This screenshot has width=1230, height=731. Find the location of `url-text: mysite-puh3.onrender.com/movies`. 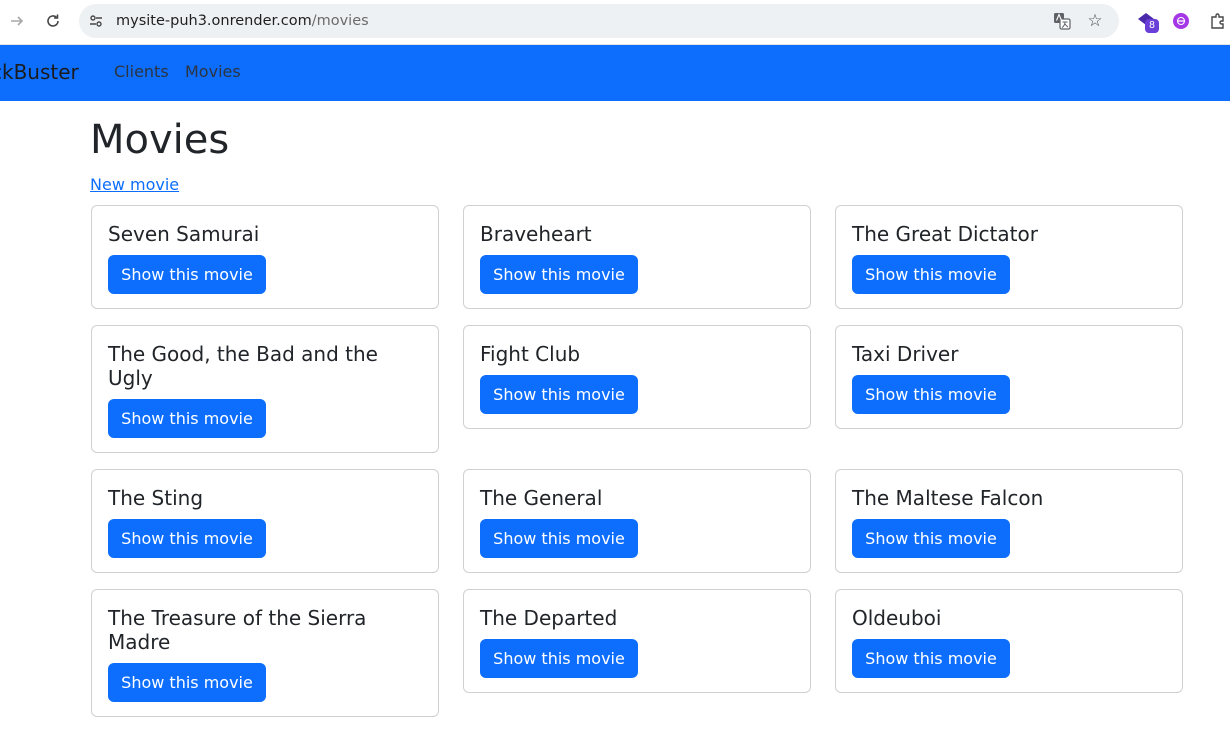

url-text: mysite-puh3.onrender.com/movies is located at coordinates (242, 21).